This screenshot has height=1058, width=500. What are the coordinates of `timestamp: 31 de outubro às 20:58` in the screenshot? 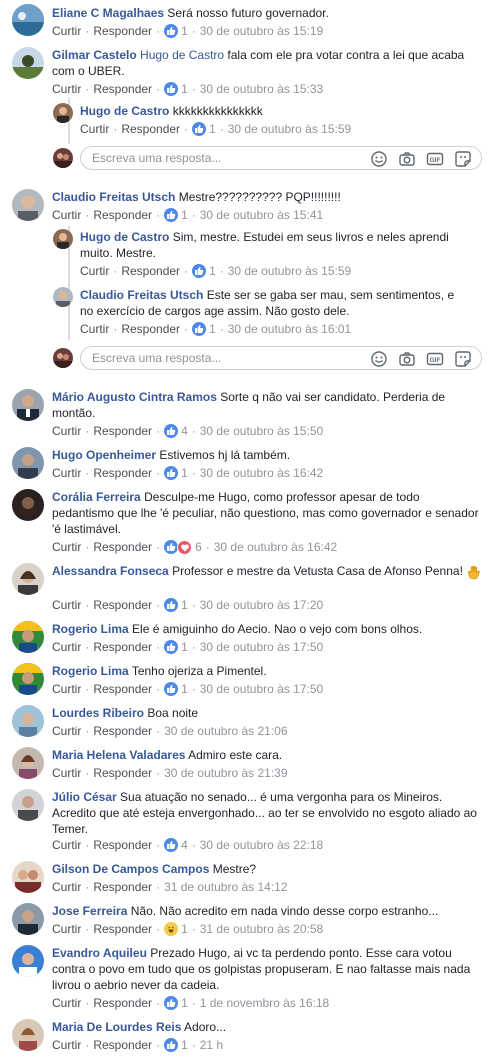 It's located at (261, 929).